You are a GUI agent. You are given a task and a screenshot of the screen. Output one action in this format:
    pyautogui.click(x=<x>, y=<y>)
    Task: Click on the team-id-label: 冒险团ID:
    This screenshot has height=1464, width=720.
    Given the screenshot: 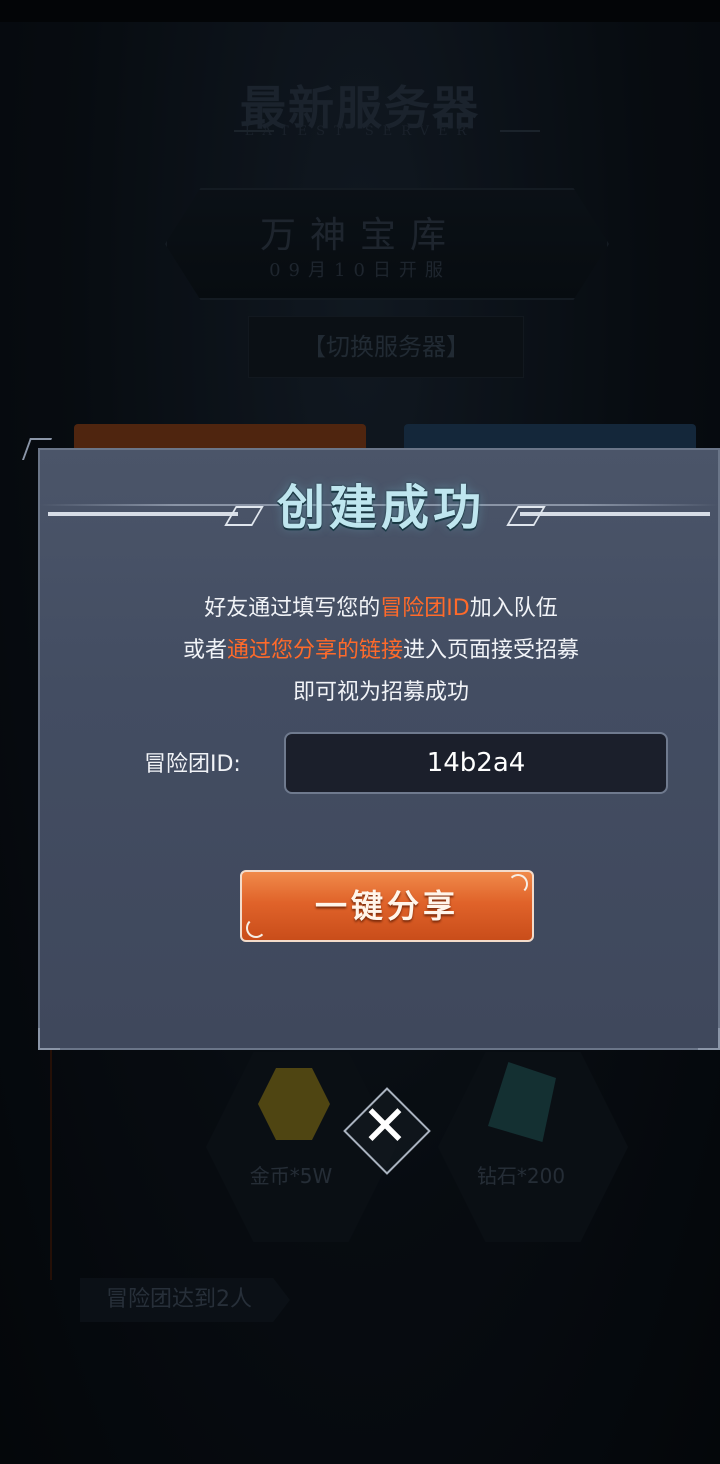 What is the action you would take?
    pyautogui.click(x=192, y=764)
    